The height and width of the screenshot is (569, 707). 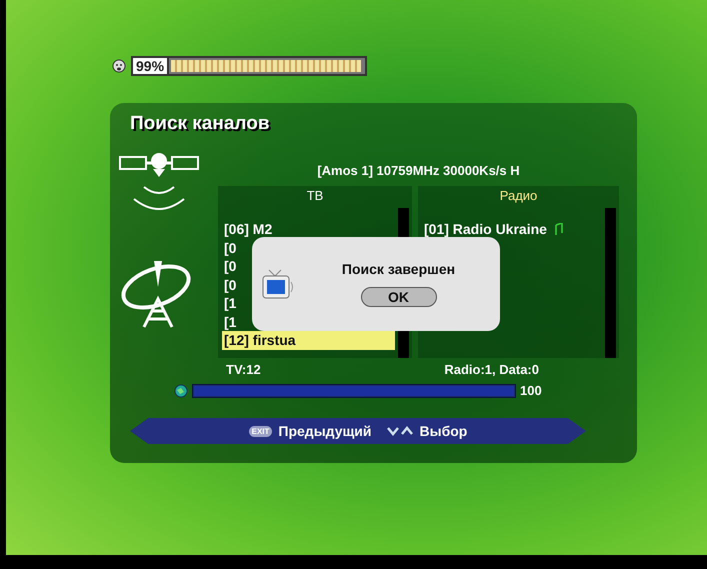 What do you see at coordinates (418, 171) in the screenshot?
I see `transponder-info: [Amos 1] 10759MHz 30000Ks/s H` at bounding box center [418, 171].